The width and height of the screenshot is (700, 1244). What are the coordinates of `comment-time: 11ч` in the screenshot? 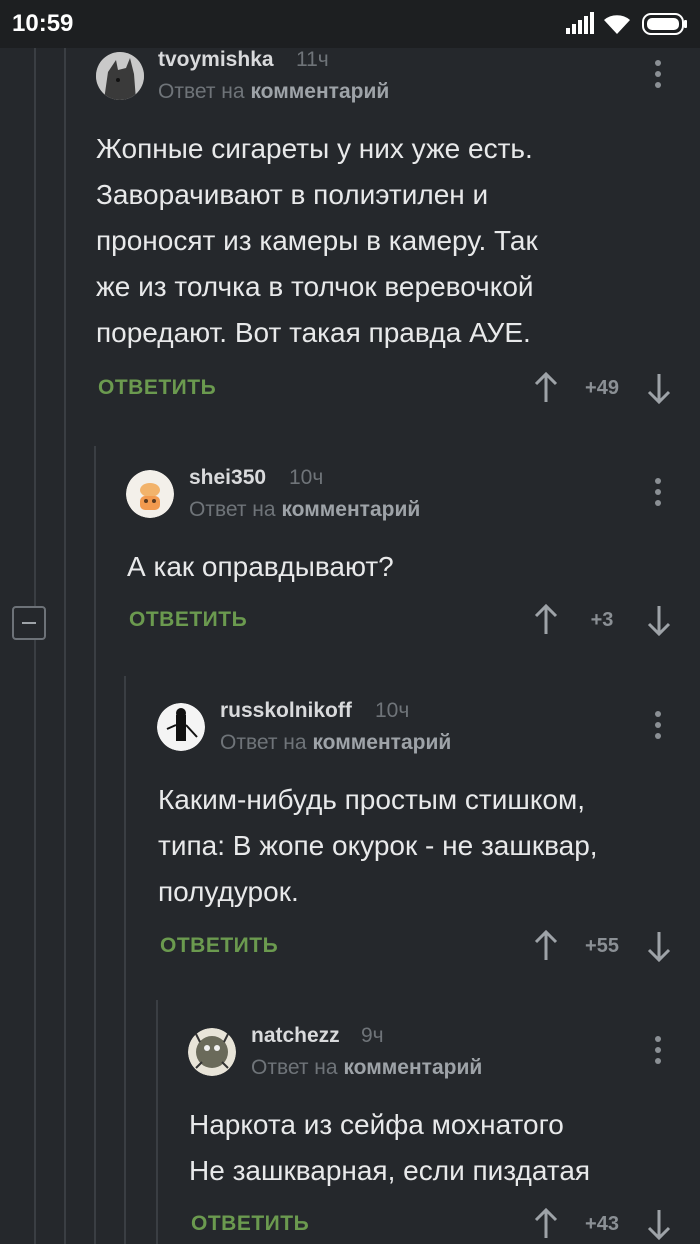 It's located at (312, 59).